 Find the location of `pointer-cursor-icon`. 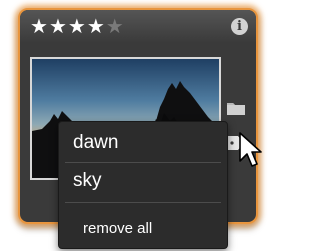

pointer-cursor-icon is located at coordinates (250, 149).